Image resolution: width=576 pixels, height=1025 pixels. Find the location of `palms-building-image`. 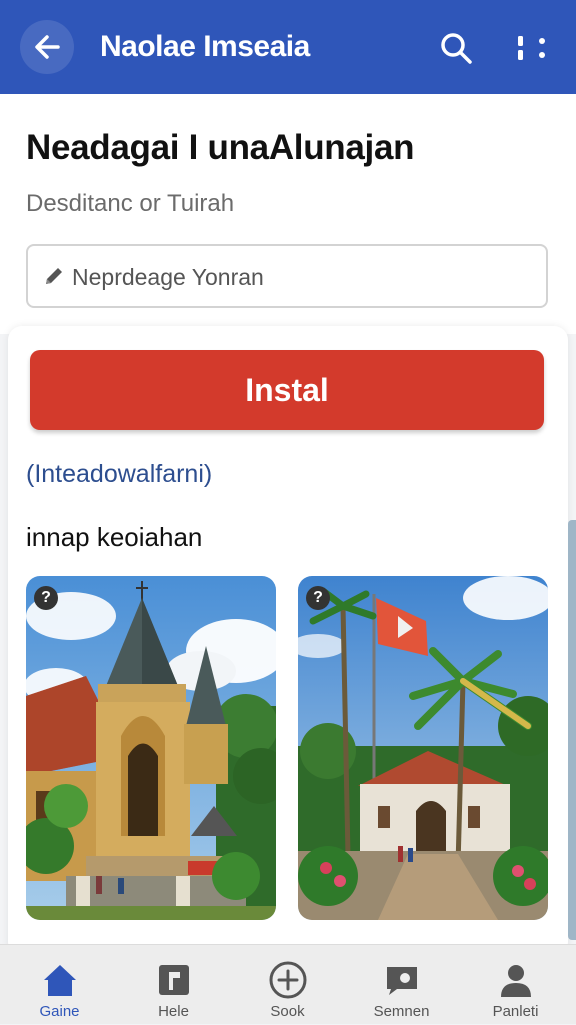

palms-building-image is located at coordinates (423, 748).